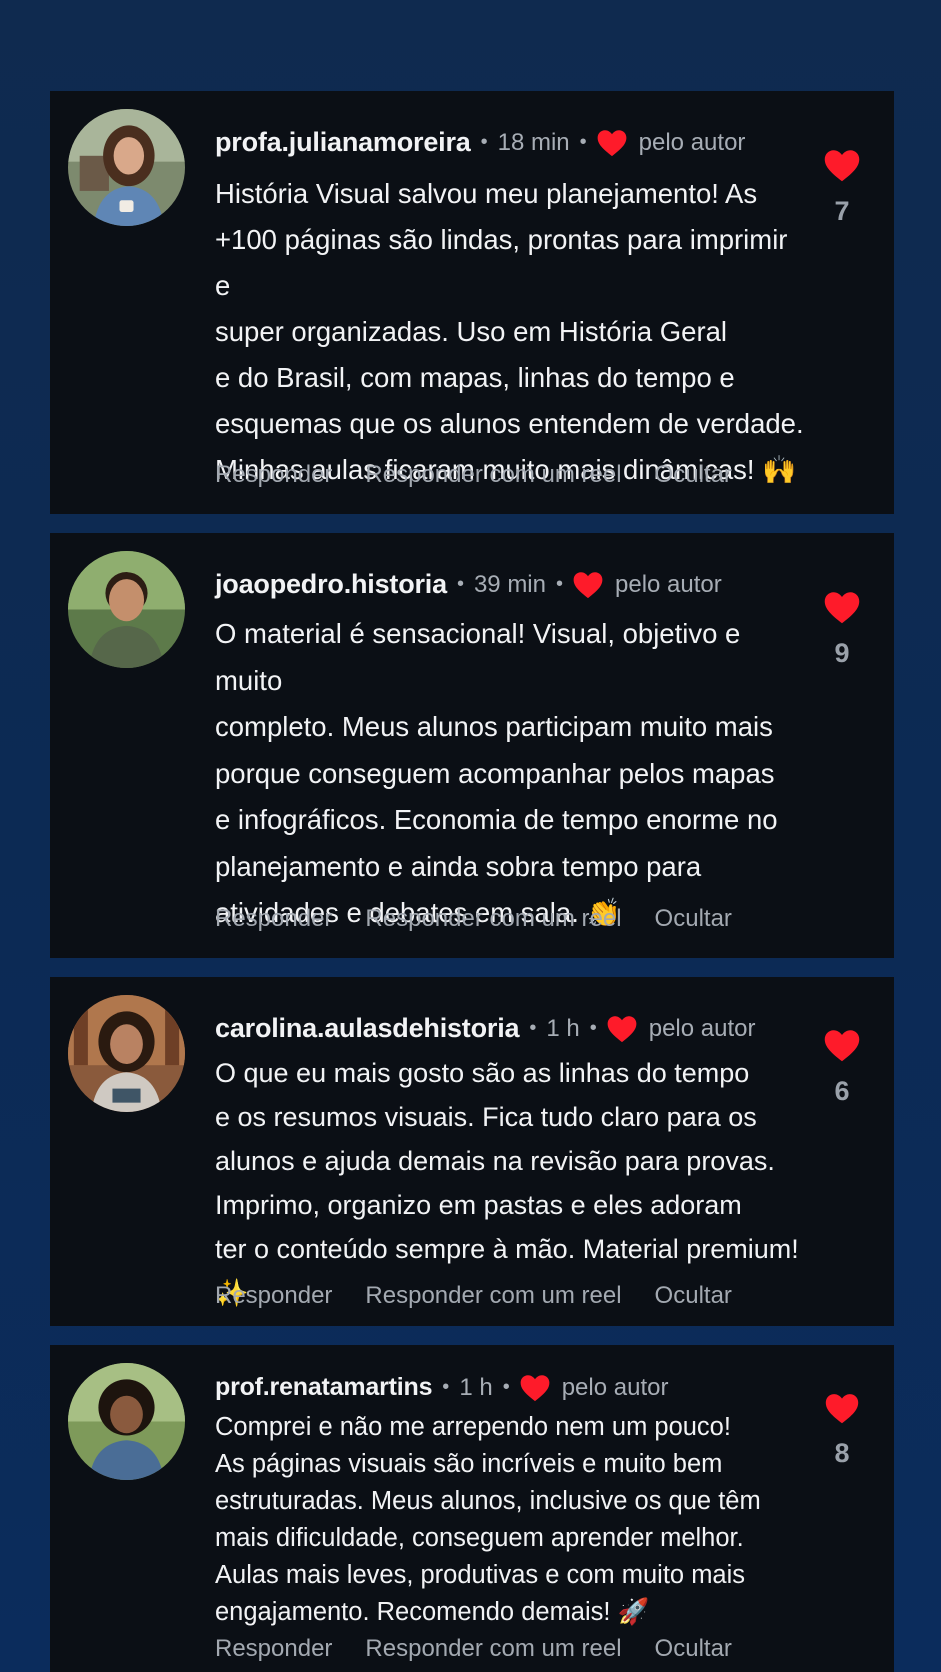  Describe the element at coordinates (331, 584) in the screenshot. I see `username: joaopedro.historia` at that location.